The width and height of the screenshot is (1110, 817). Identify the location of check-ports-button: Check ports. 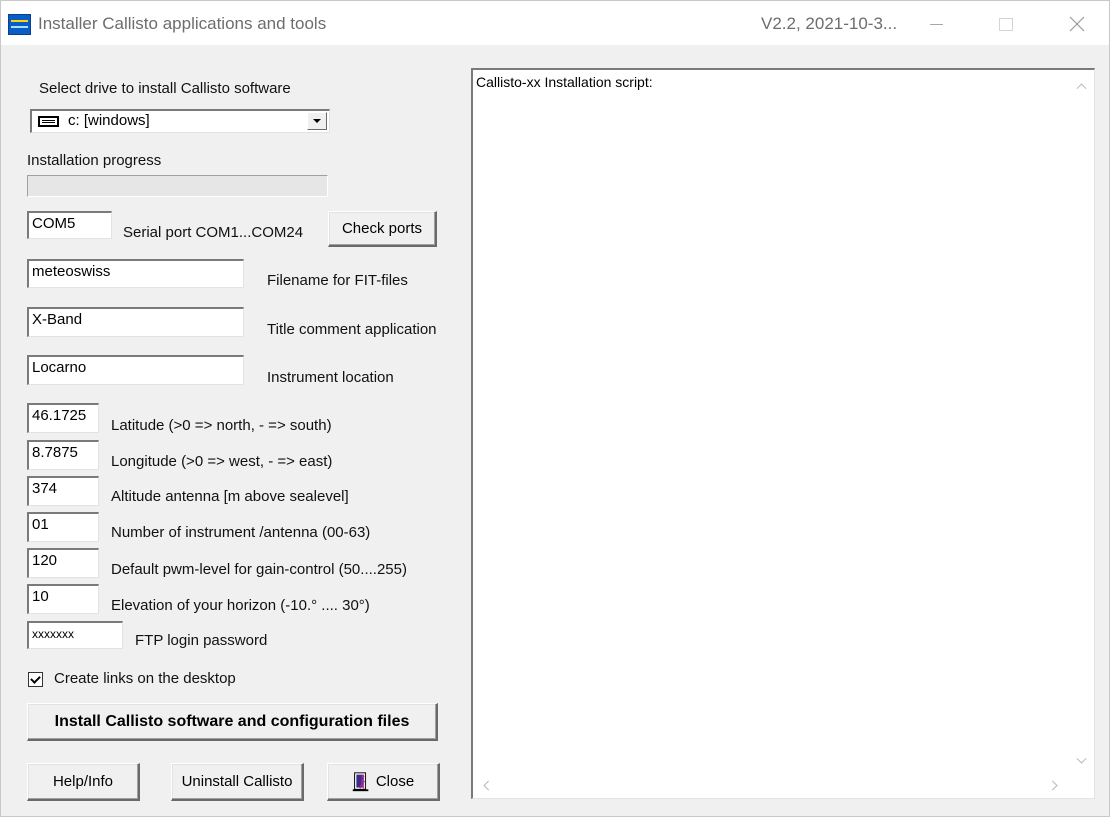
(382, 229).